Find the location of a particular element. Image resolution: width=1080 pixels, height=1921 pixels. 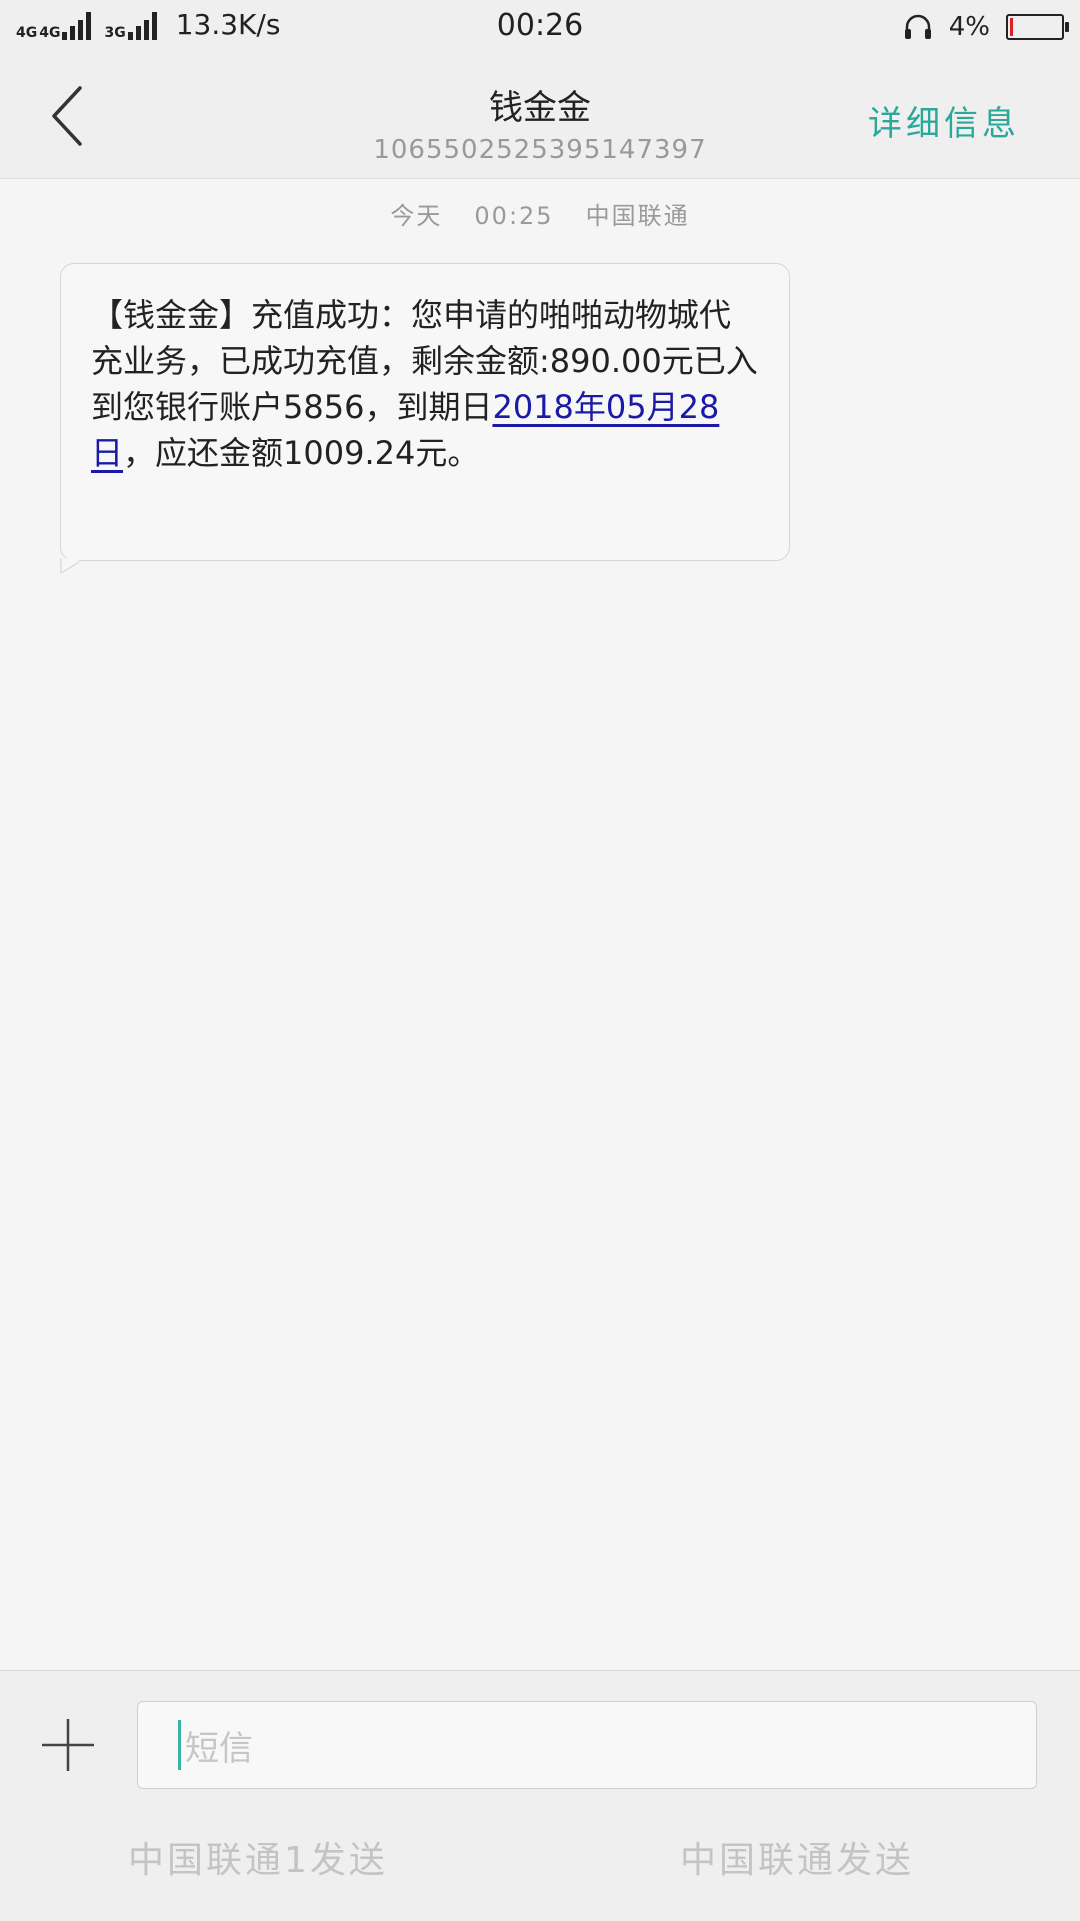

send-sim1-button: 中国联通1发送 is located at coordinates (258, 1857).